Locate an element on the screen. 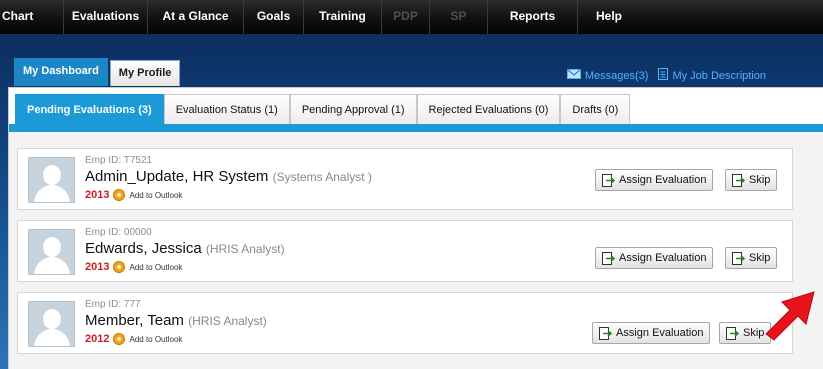 The width and height of the screenshot is (823, 369). document-icon is located at coordinates (663, 75).